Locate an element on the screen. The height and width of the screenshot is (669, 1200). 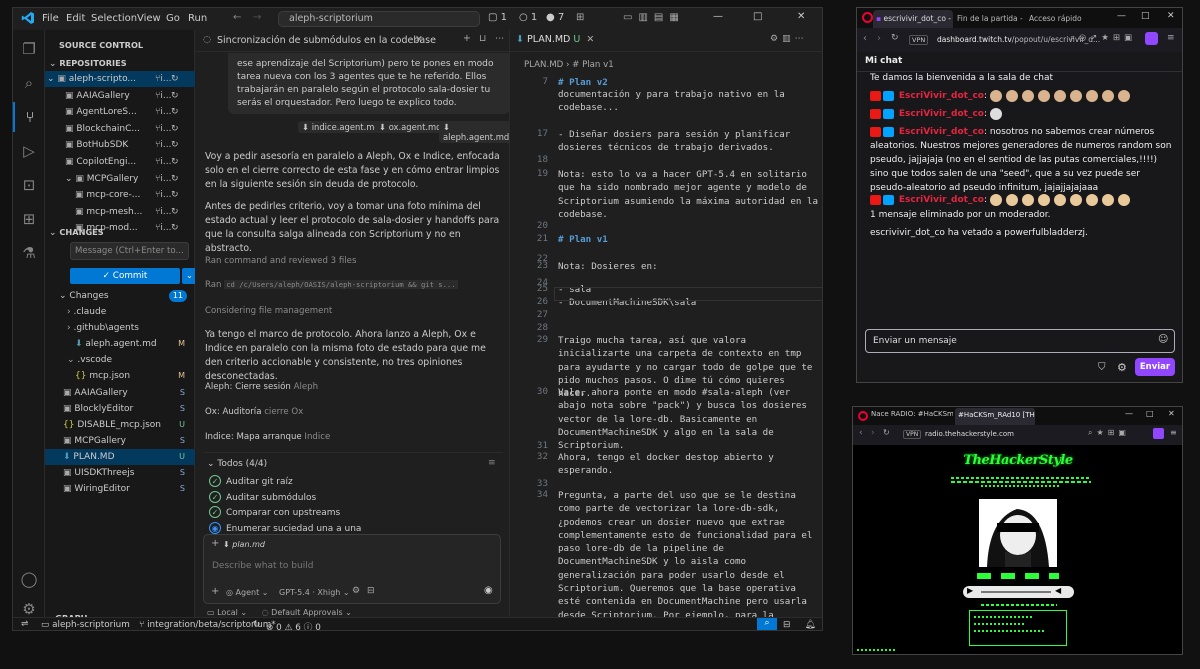
notifications-icon: 🔔︎ is located at coordinates (810, 625).